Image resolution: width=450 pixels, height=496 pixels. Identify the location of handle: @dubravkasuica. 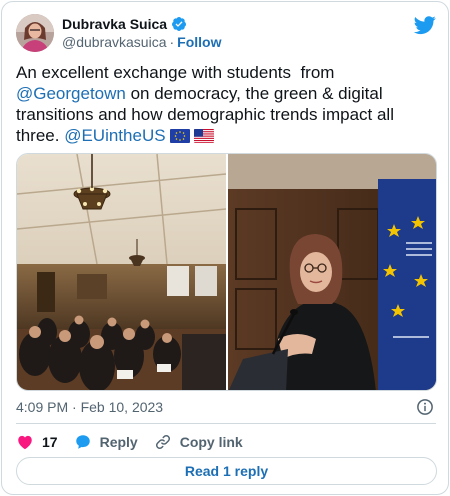
(114, 42).